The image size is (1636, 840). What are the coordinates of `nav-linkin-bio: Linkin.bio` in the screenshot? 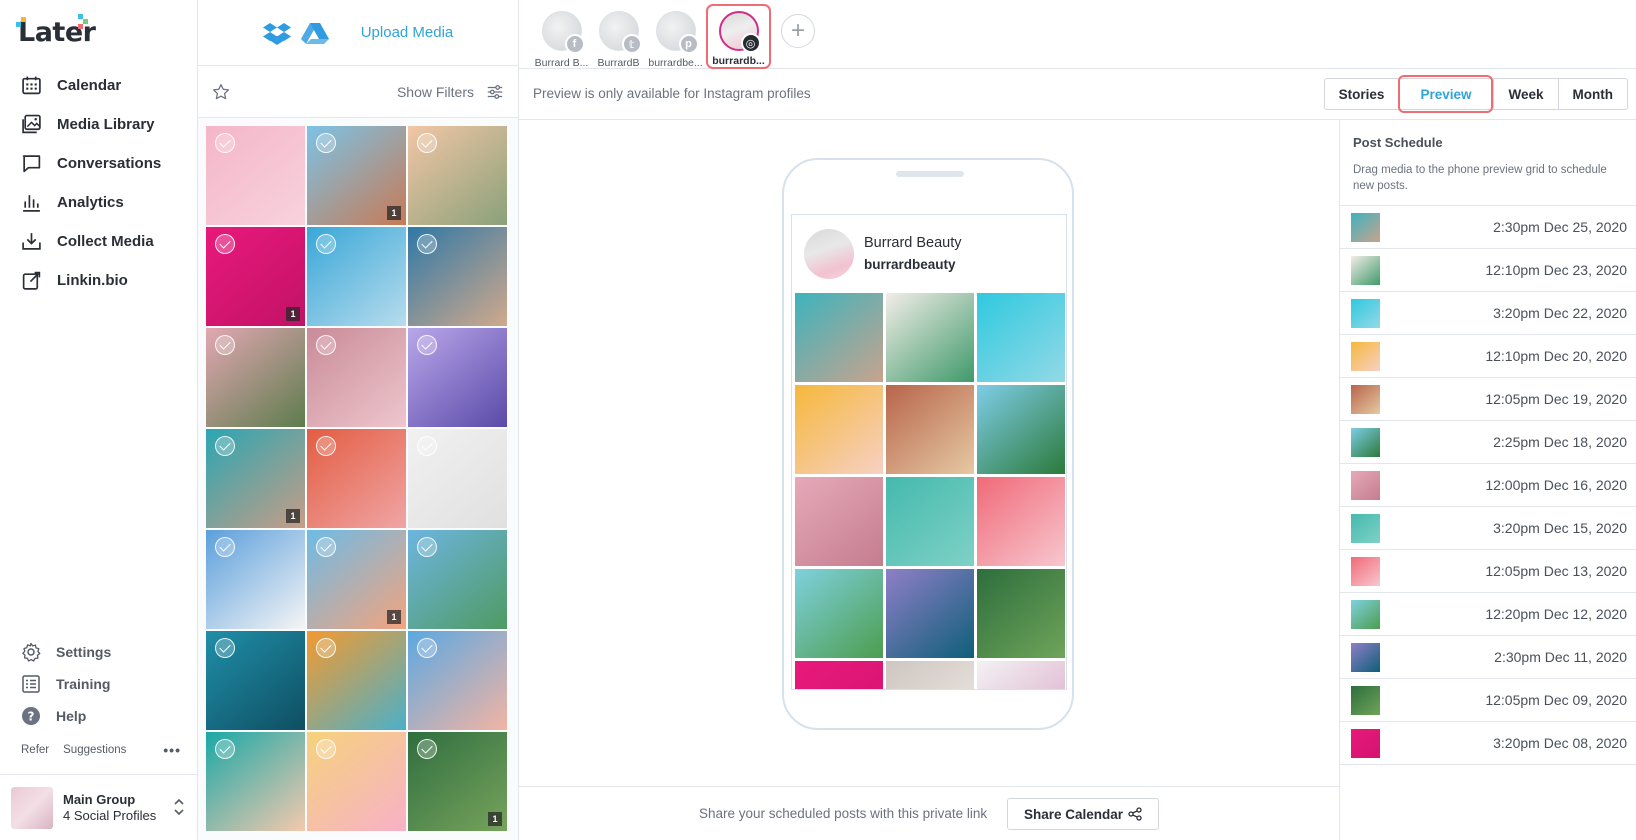 It's located at (99, 280).